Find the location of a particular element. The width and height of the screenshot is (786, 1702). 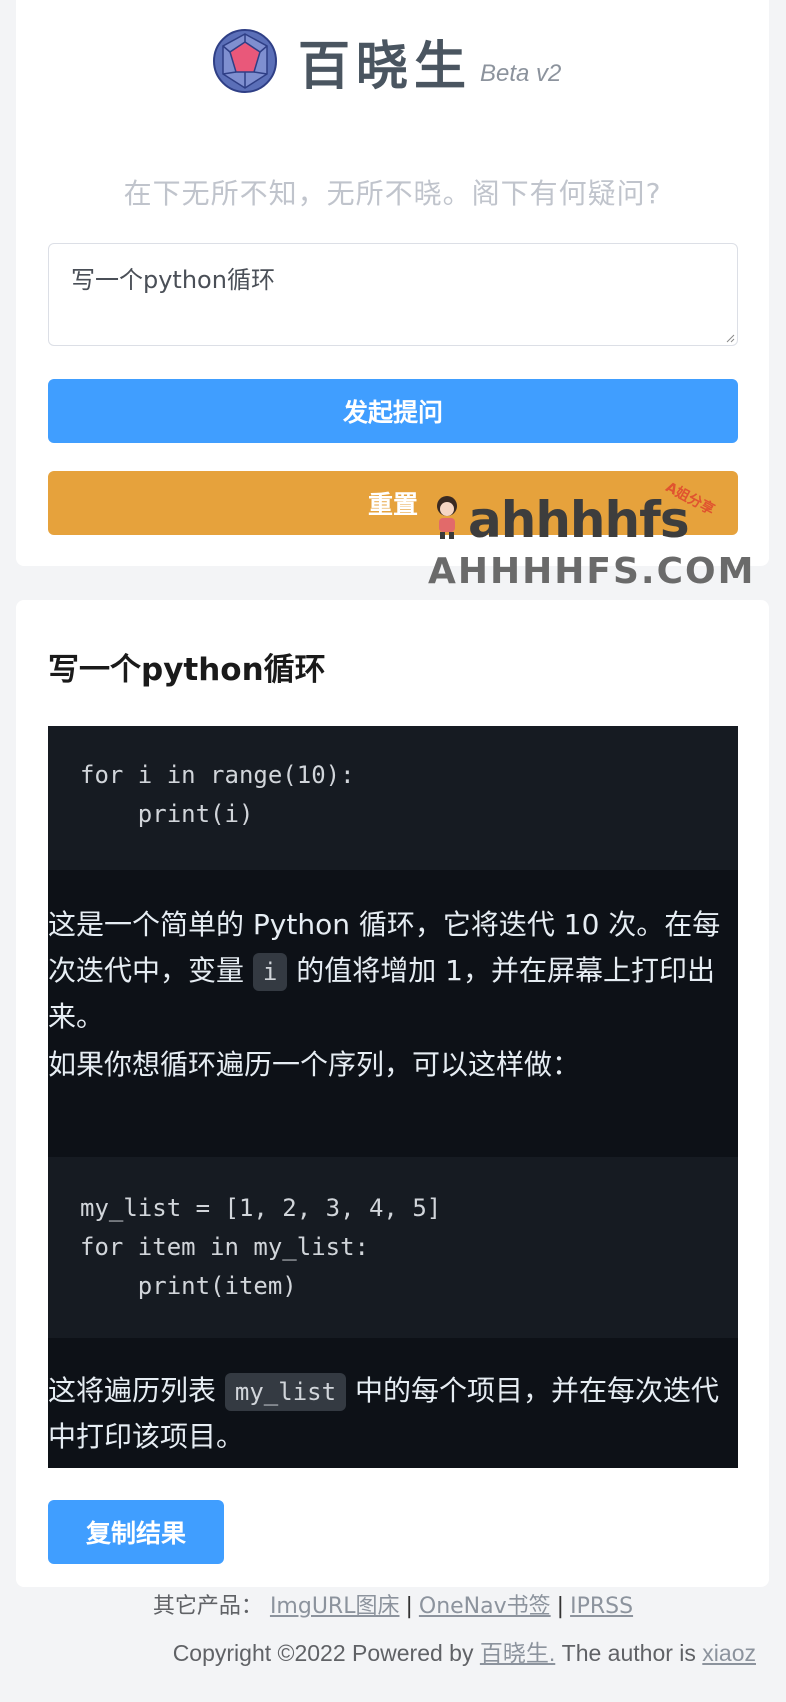

question-input: 写一个python循环 is located at coordinates (393, 294).